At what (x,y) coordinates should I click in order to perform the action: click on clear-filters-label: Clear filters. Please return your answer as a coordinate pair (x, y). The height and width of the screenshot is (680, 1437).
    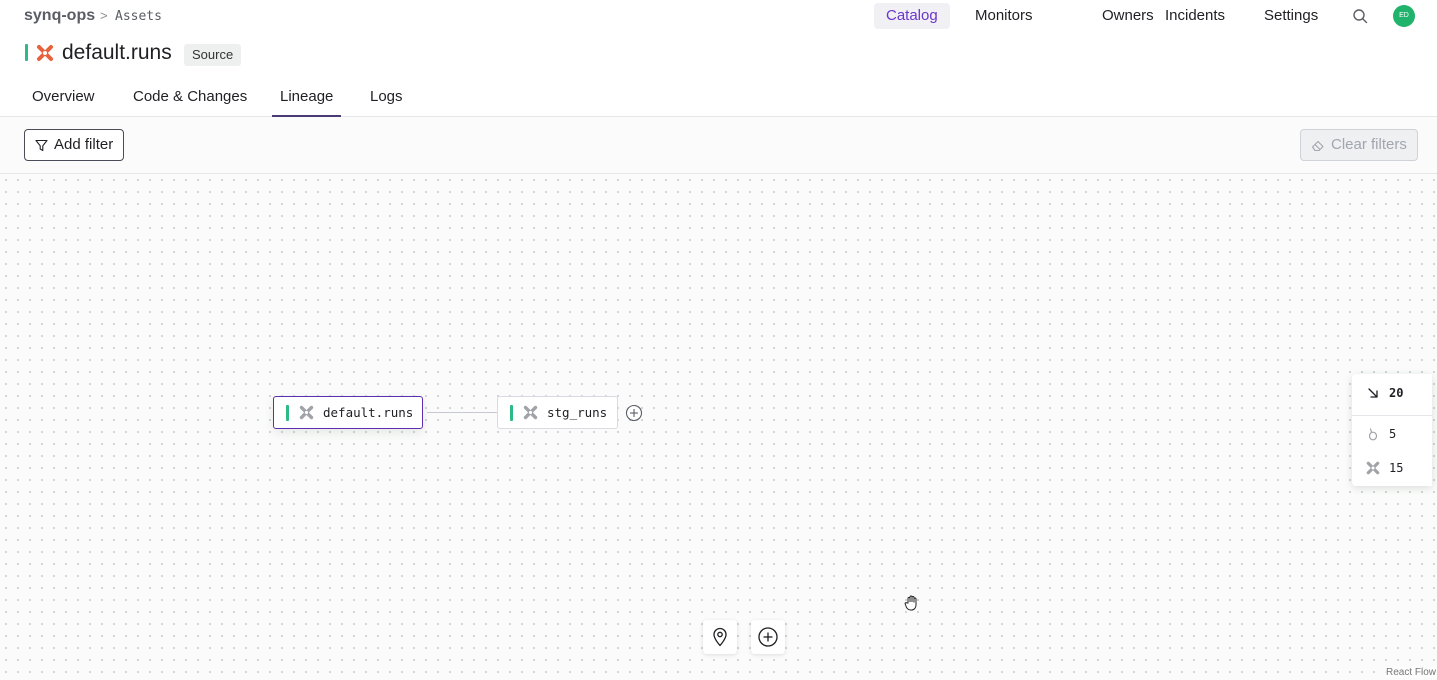
    Looking at the image, I should click on (1369, 144).